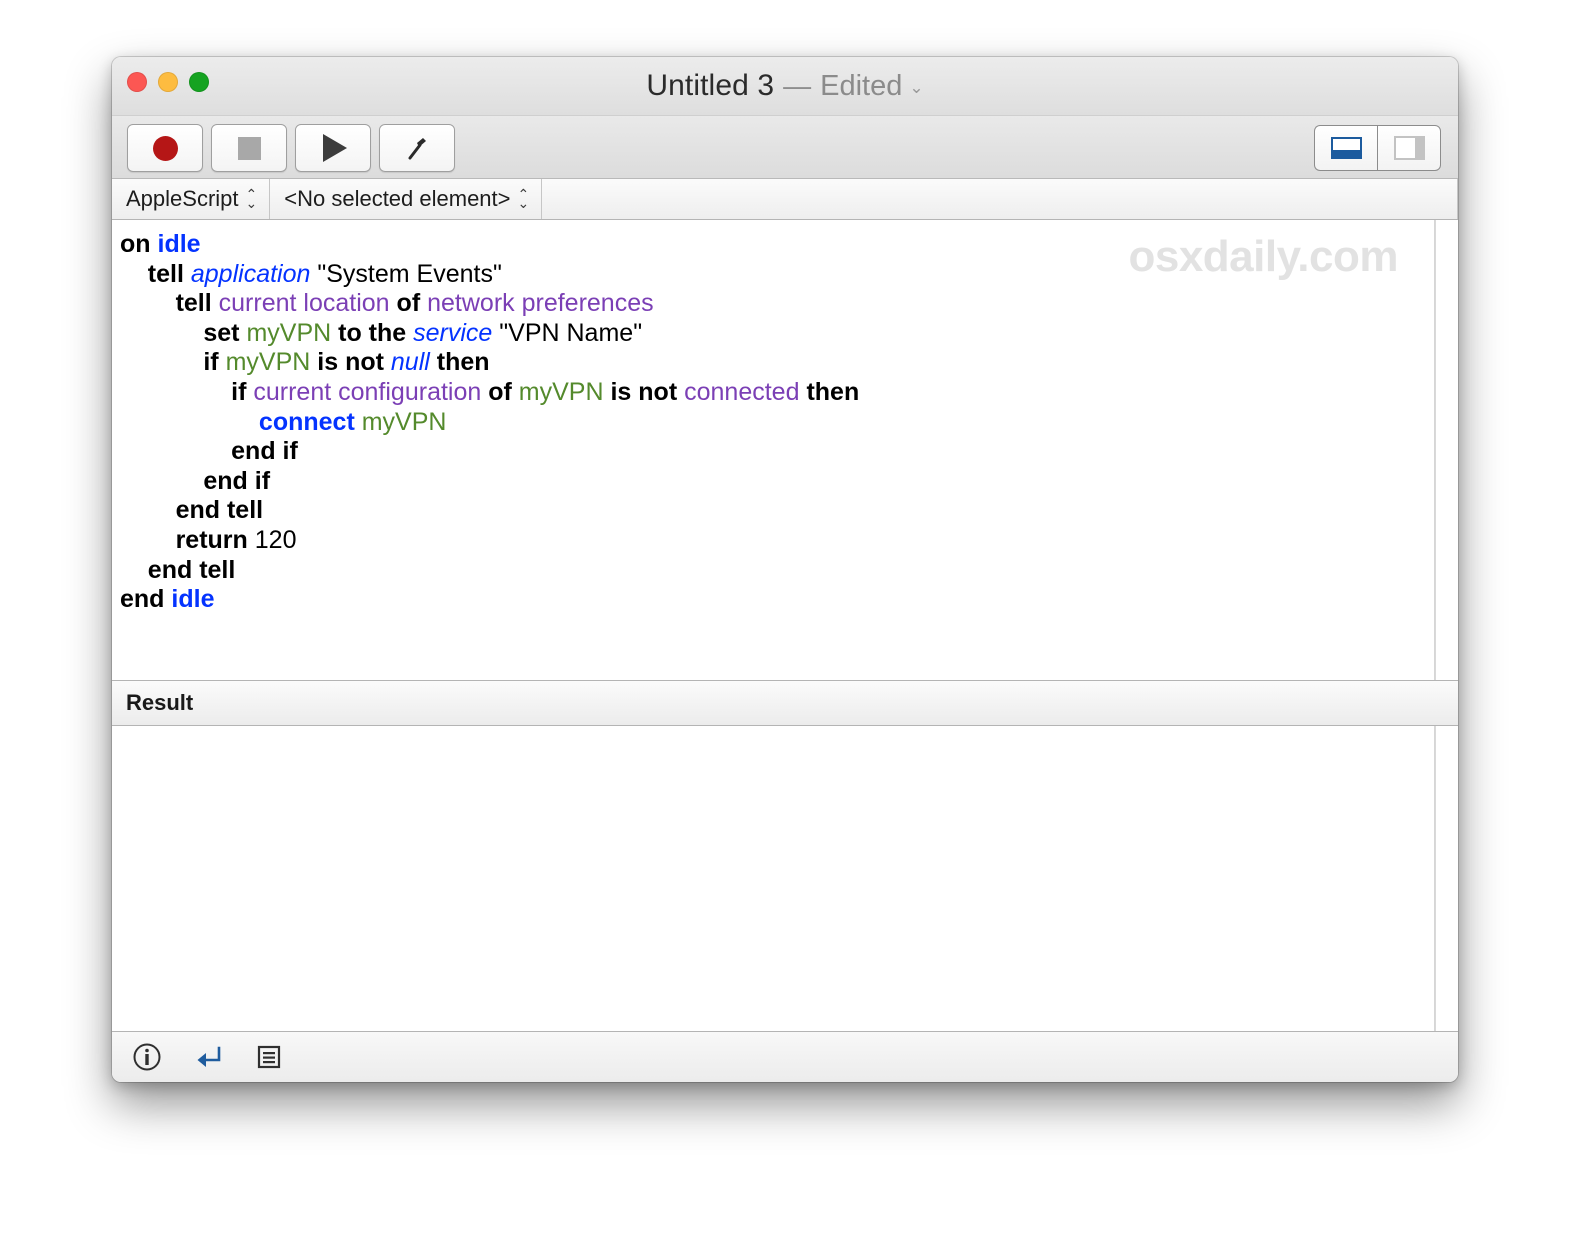  What do you see at coordinates (785, 1057) in the screenshot?
I see `window-statusbar` at bounding box center [785, 1057].